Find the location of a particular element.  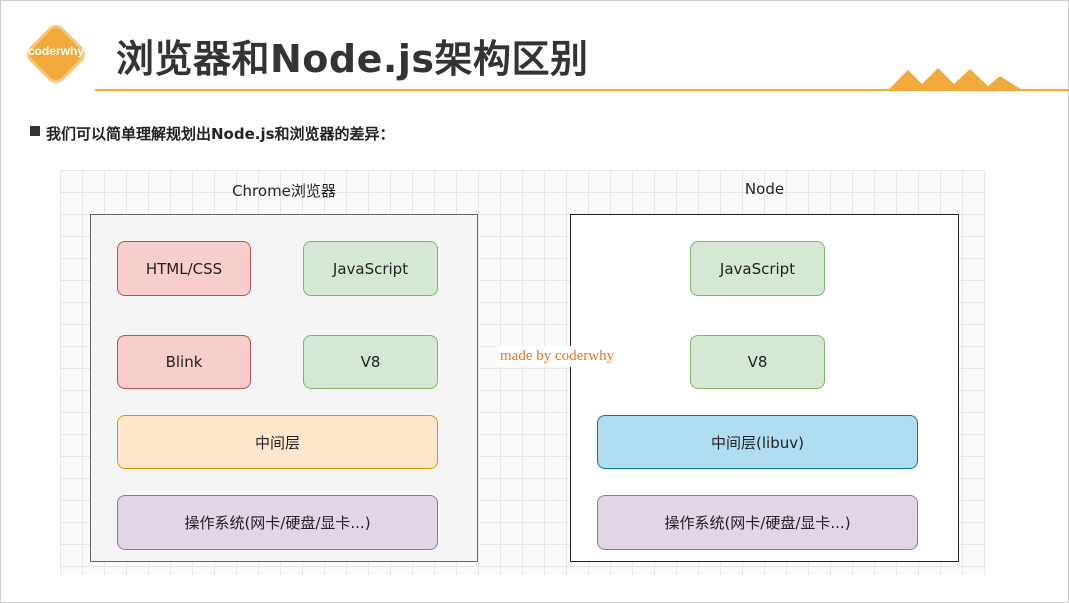

page-title: 浏览器和Node.js架构区别 is located at coordinates (352, 59).